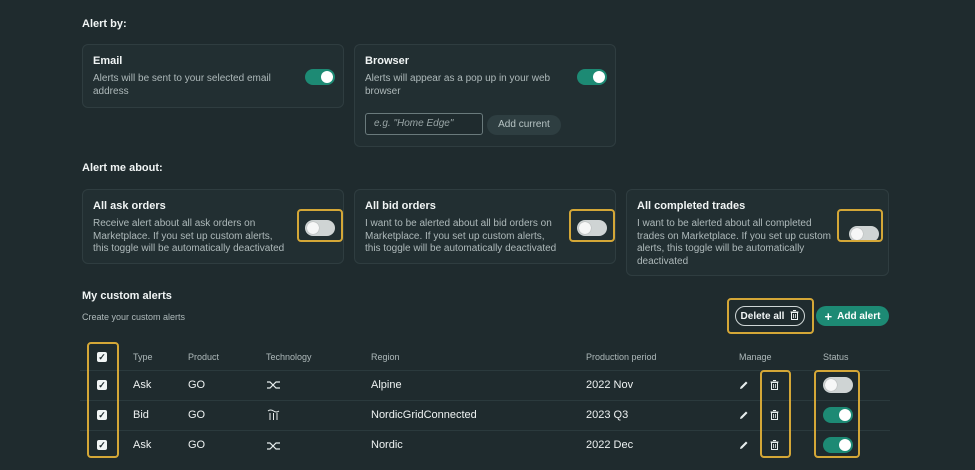  Describe the element at coordinates (134, 317) in the screenshot. I see `custom-alerts-subtitle: Create your custom alerts` at that location.